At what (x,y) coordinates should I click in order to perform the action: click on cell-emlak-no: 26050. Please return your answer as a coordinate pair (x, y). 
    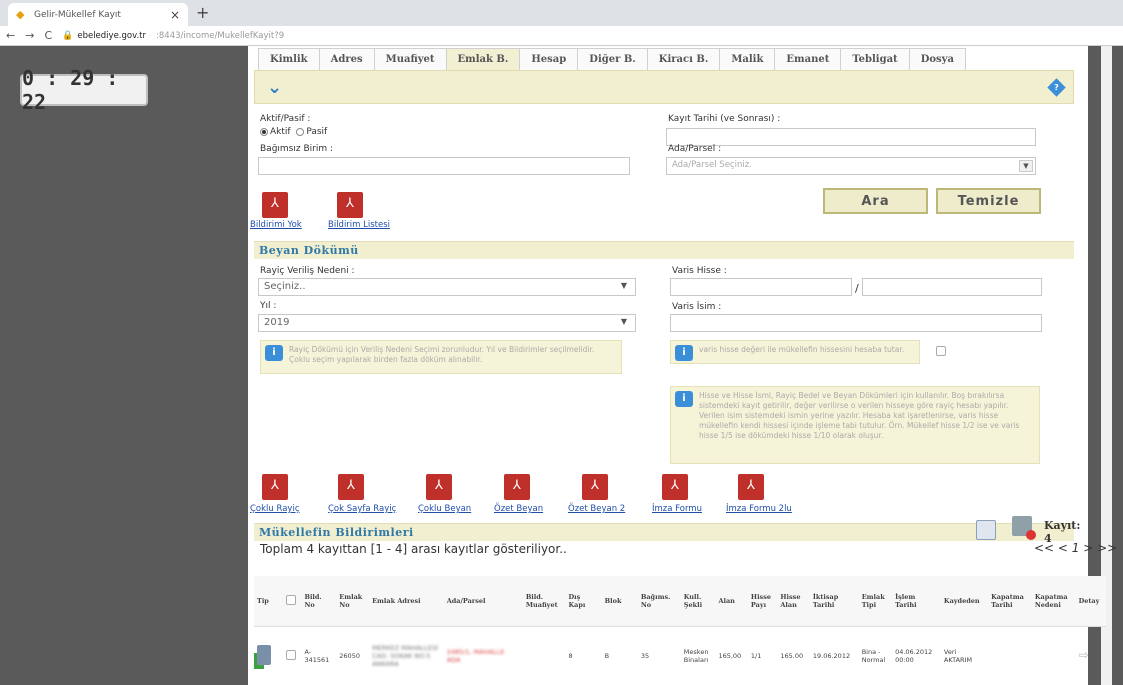
    Looking at the image, I should click on (349, 656).